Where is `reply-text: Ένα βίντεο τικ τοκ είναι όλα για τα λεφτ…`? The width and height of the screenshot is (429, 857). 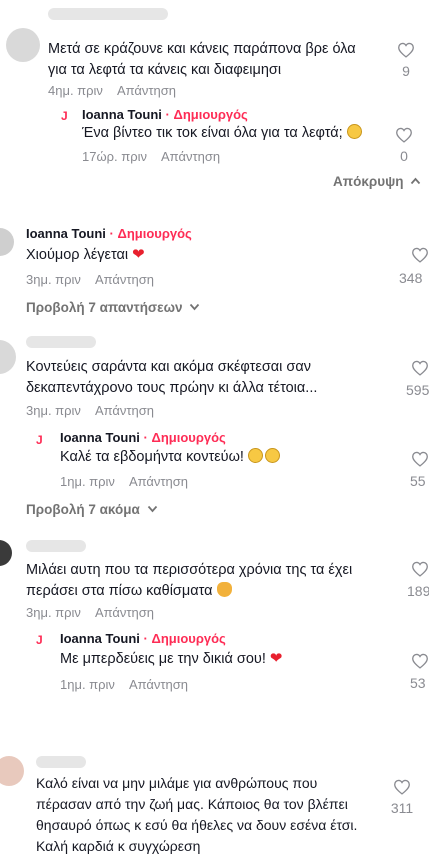 reply-text: Ένα βίντεο τικ τοκ είναι όλα για τα λεφτ… is located at coordinates (237, 133).